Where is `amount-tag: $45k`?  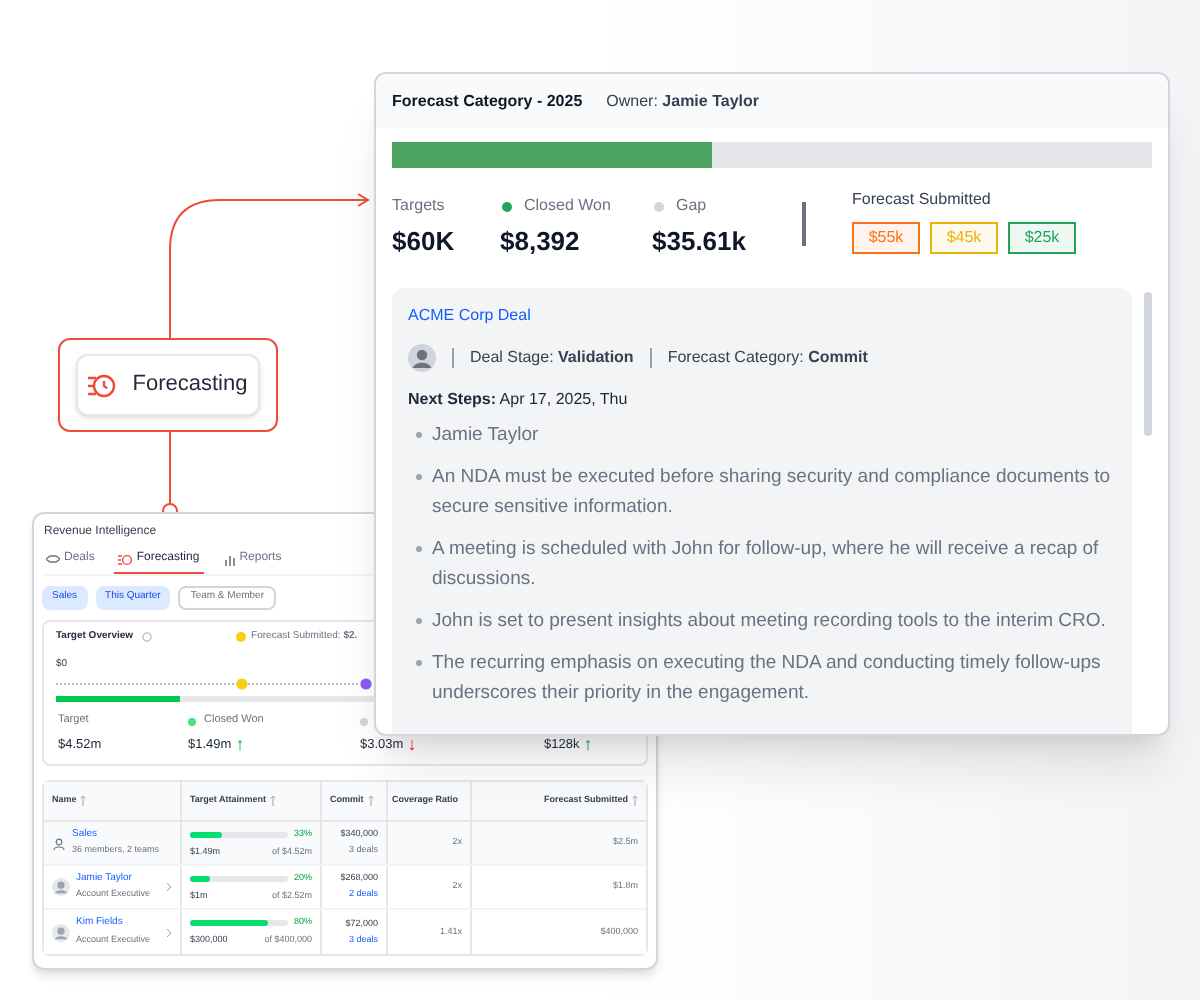 amount-tag: $45k is located at coordinates (964, 238).